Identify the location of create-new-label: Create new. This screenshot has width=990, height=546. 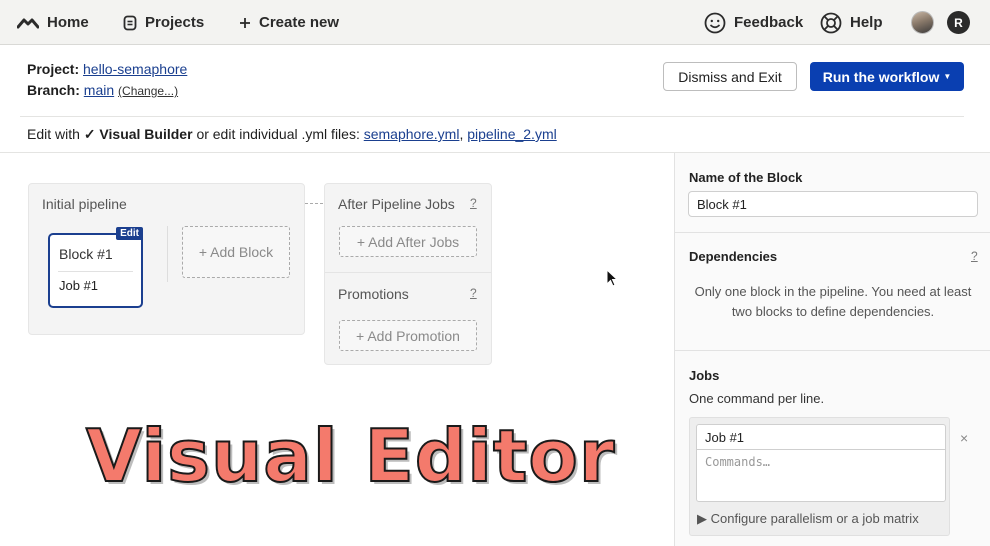
(299, 22).